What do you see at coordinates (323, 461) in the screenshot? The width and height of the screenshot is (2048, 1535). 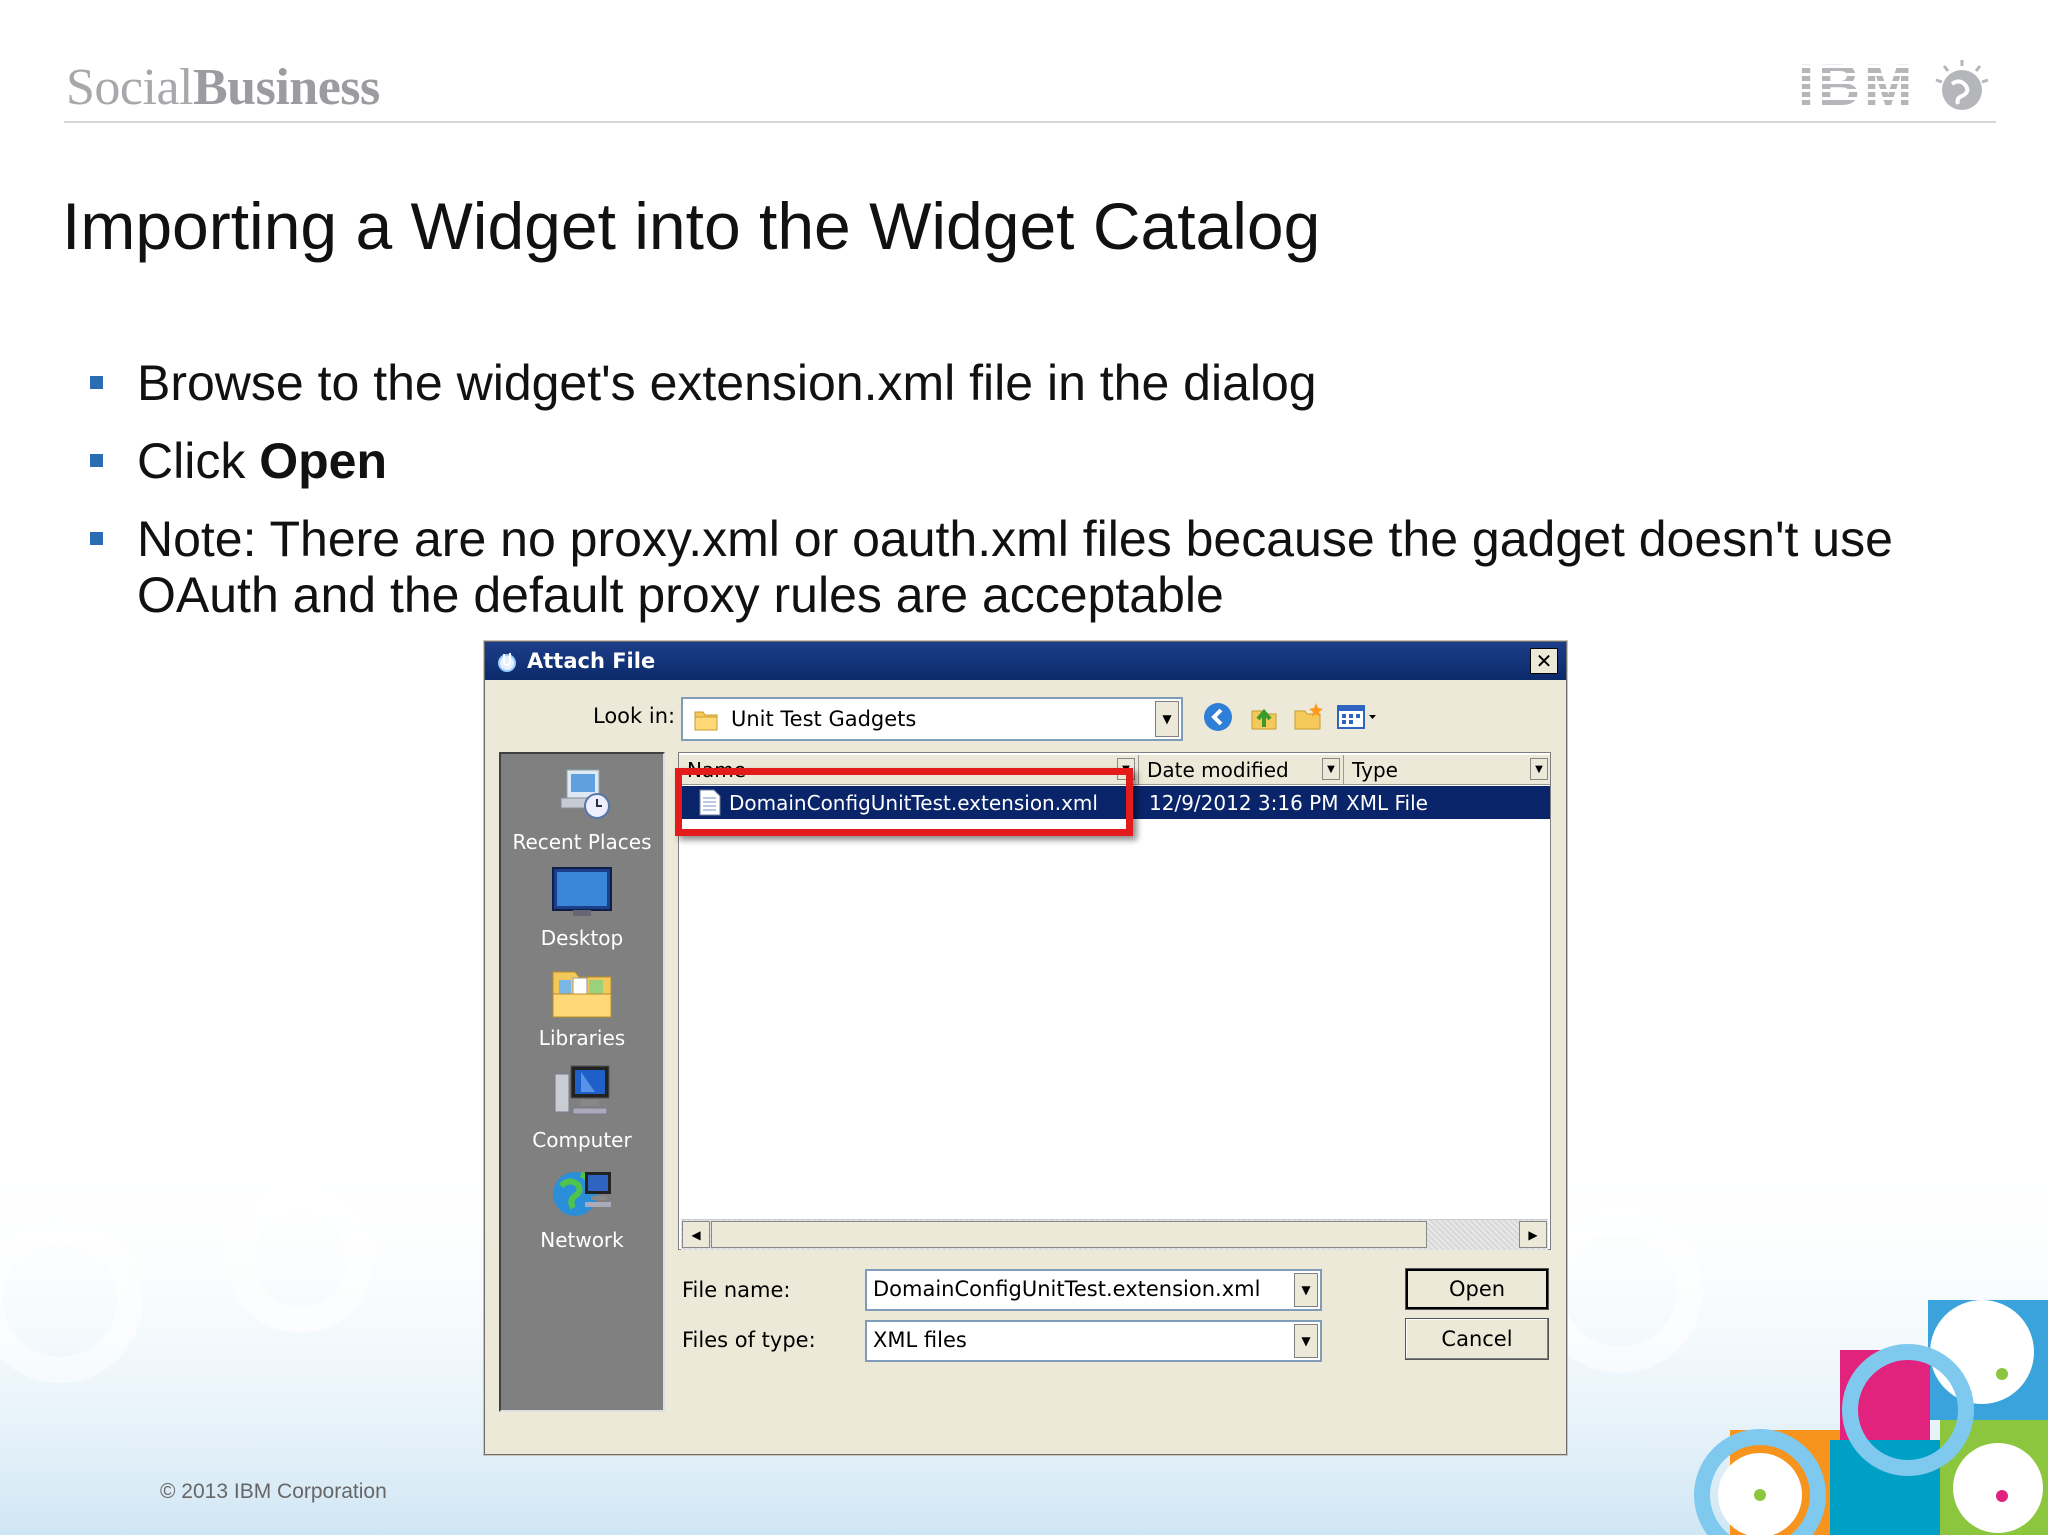 I see `bullet-bold-text: Open` at bounding box center [323, 461].